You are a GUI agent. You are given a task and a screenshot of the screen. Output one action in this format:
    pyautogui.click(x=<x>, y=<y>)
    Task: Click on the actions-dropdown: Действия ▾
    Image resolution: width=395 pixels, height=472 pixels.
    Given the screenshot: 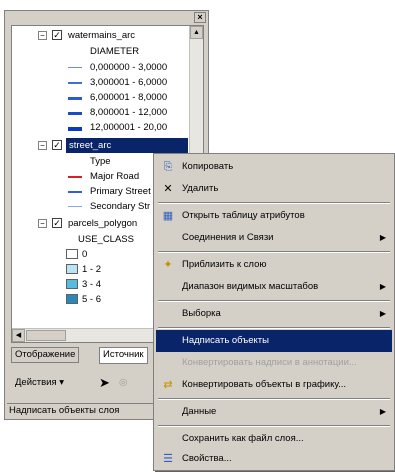 What is the action you would take?
    pyautogui.click(x=39, y=384)
    